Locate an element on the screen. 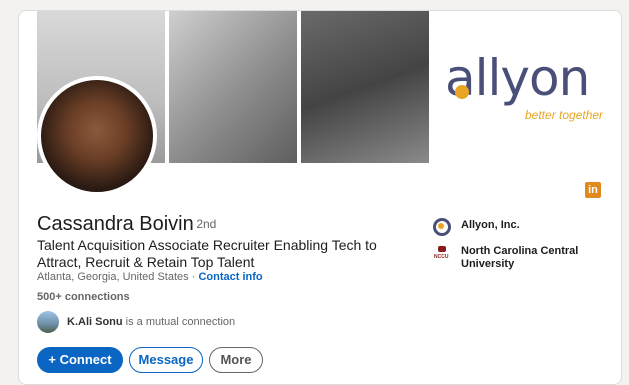 The image size is (629, 385). education-school-name: North Carolina Central University is located at coordinates (520, 257).